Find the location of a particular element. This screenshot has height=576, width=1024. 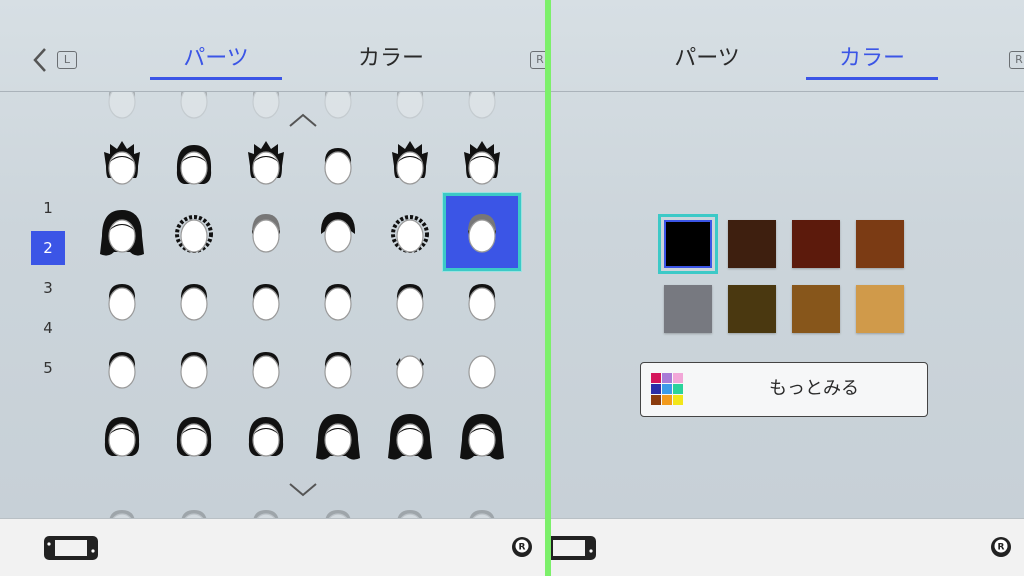

hair-bowl-cut-icon is located at coordinates (338, 232).